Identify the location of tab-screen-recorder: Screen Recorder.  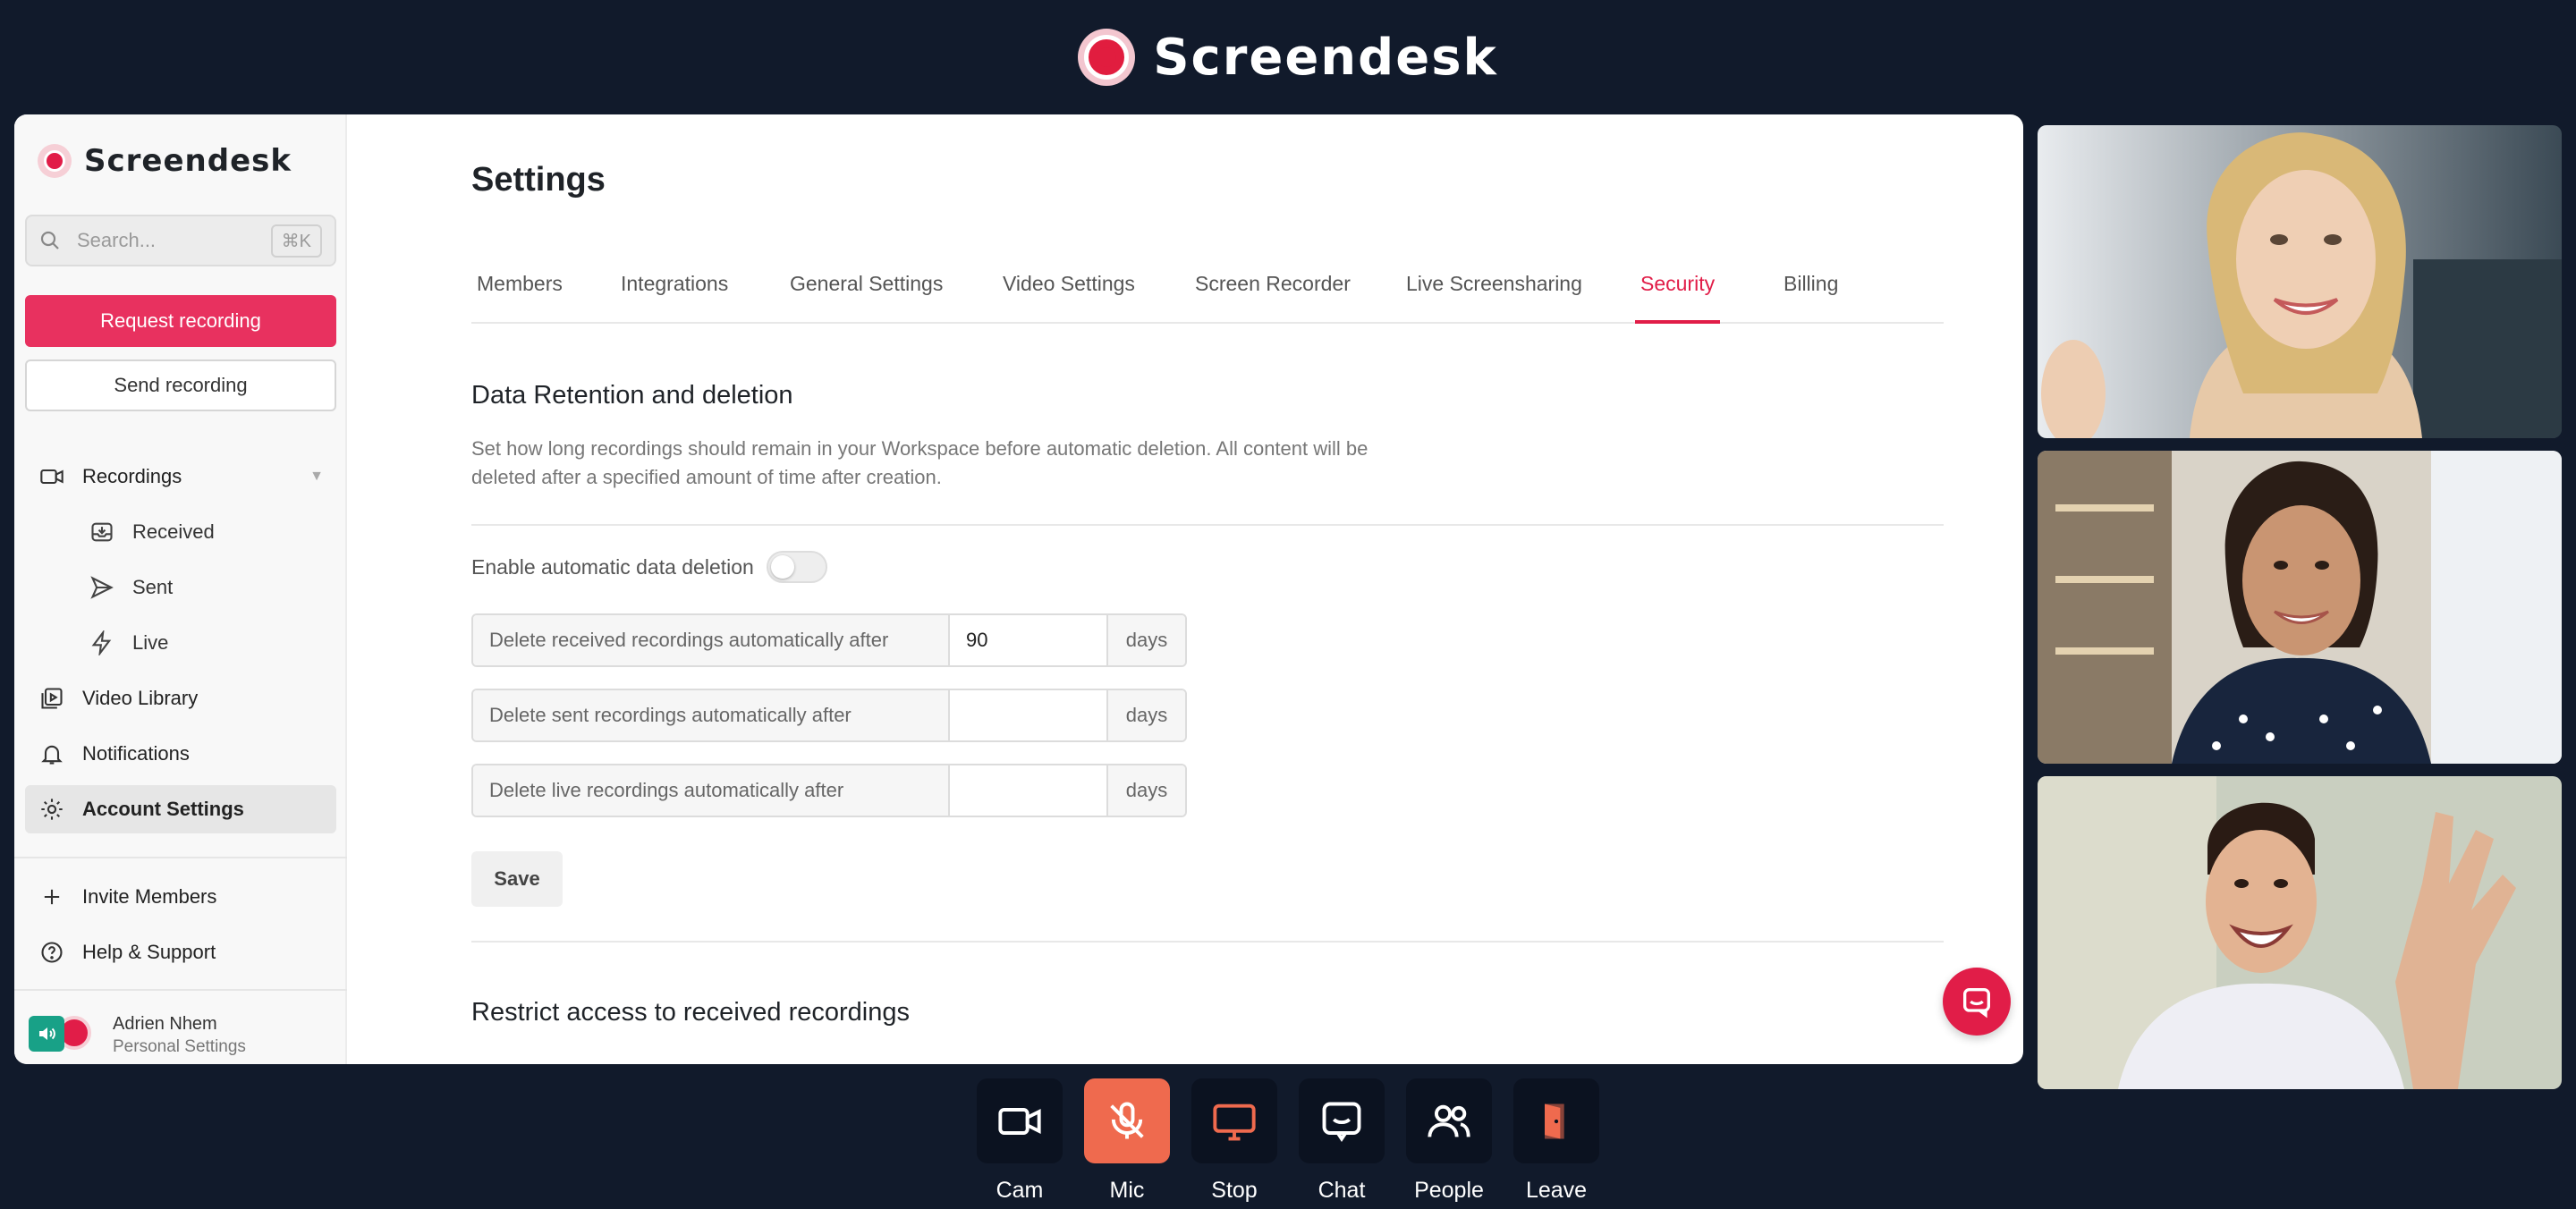
(1273, 296).